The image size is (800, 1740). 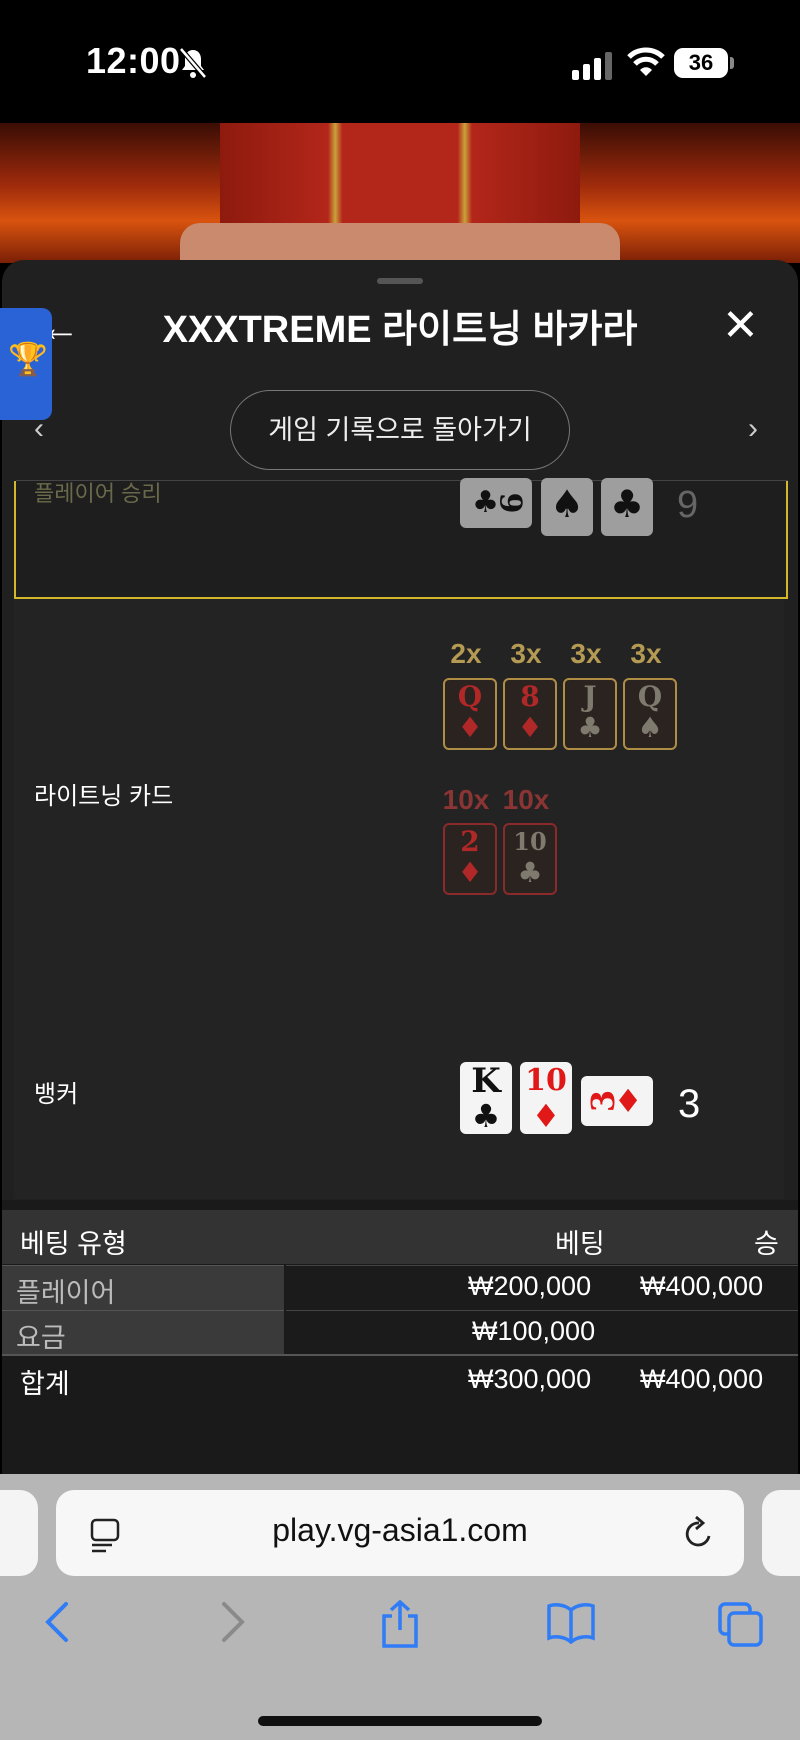 What do you see at coordinates (580, 1244) in the screenshot?
I see `header-bet: 베팅` at bounding box center [580, 1244].